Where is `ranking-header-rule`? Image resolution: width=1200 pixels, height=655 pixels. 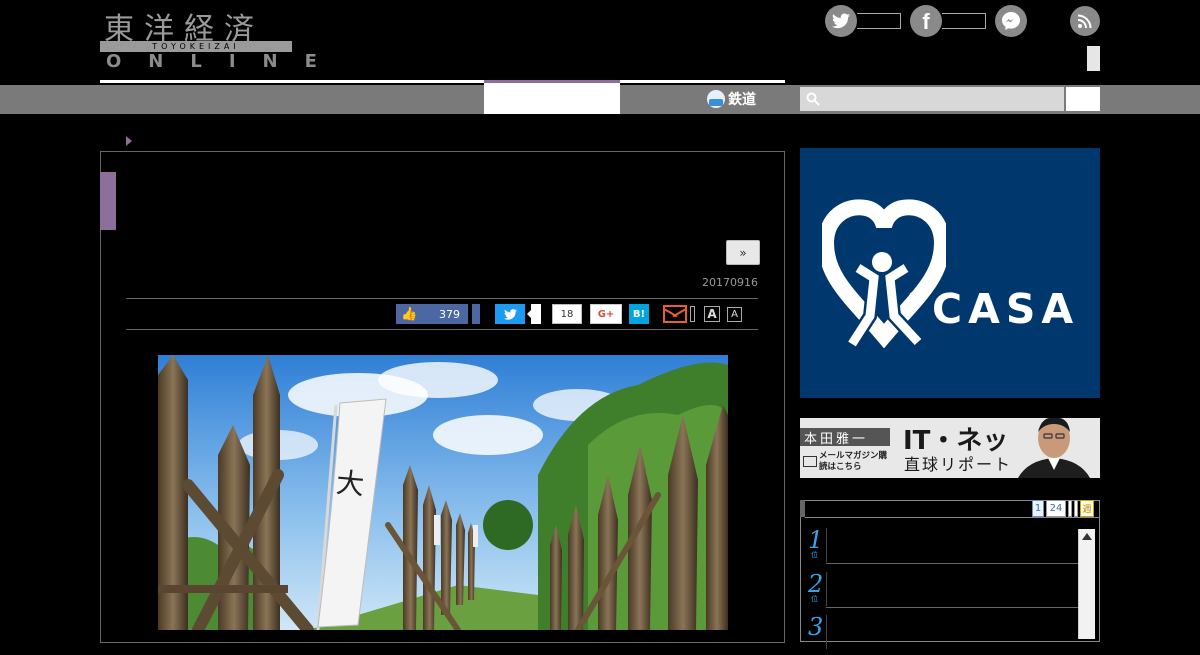 ranking-header-rule is located at coordinates (952, 517).